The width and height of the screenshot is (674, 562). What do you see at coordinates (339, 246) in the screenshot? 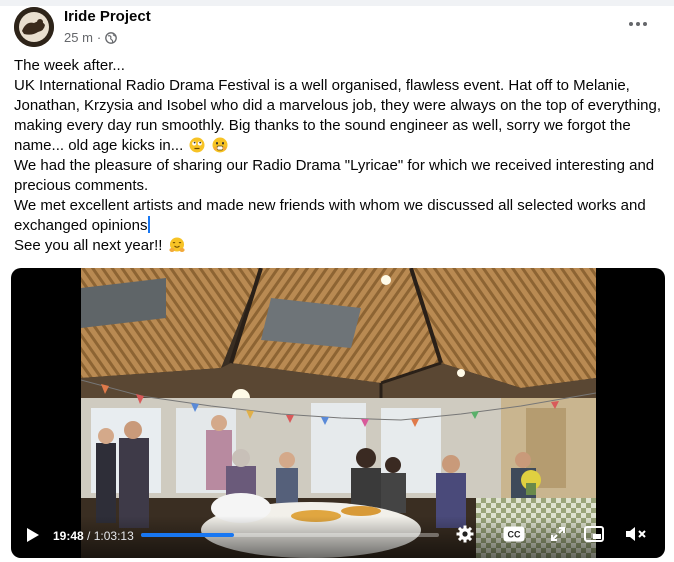
I see `post-line-with-emoji: See you all next year!!` at bounding box center [339, 246].